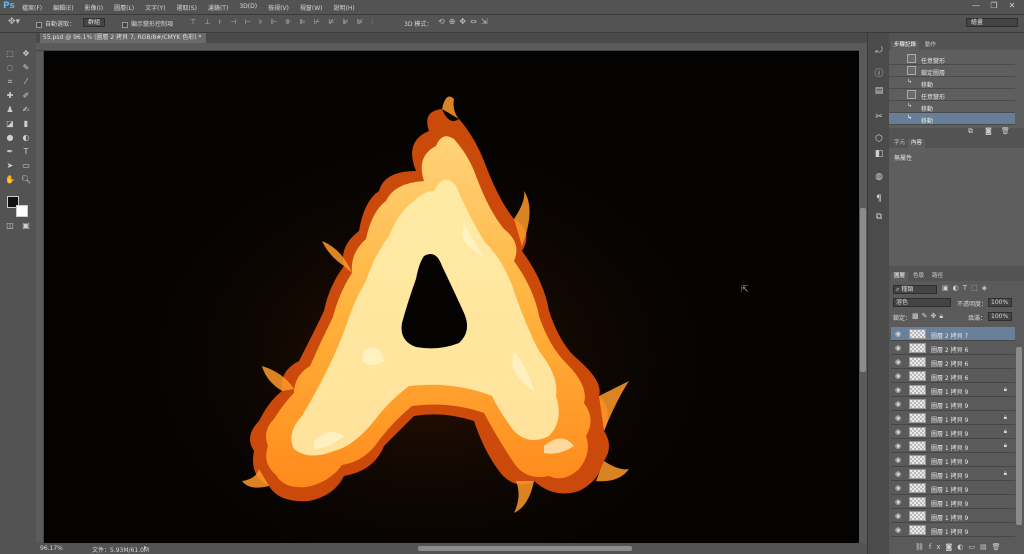  What do you see at coordinates (863, 290) in the screenshot?
I see `canvas-vertical-scroll-thumb` at bounding box center [863, 290].